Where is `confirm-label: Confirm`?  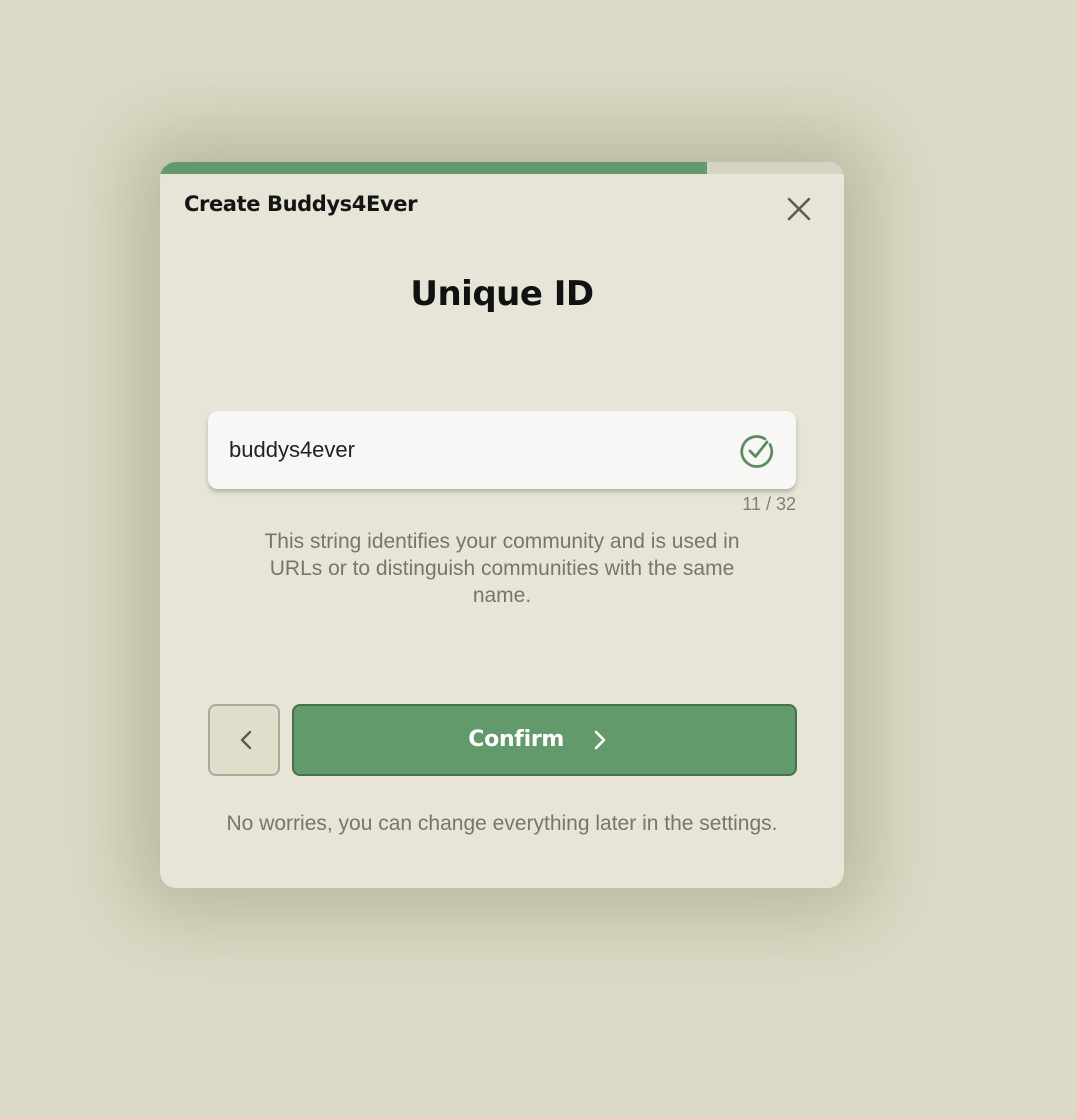
confirm-label: Confirm is located at coordinates (516, 739).